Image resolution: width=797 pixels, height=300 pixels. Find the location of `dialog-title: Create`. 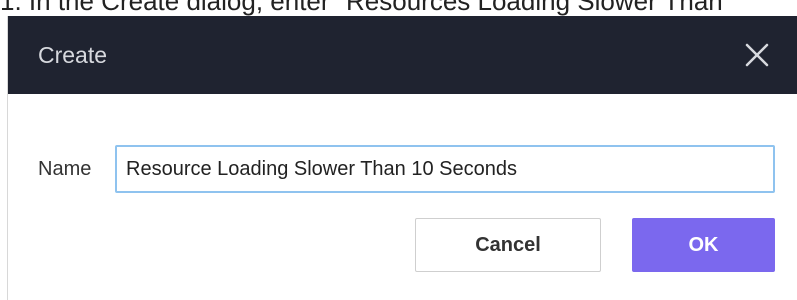

dialog-title: Create is located at coordinates (73, 55).